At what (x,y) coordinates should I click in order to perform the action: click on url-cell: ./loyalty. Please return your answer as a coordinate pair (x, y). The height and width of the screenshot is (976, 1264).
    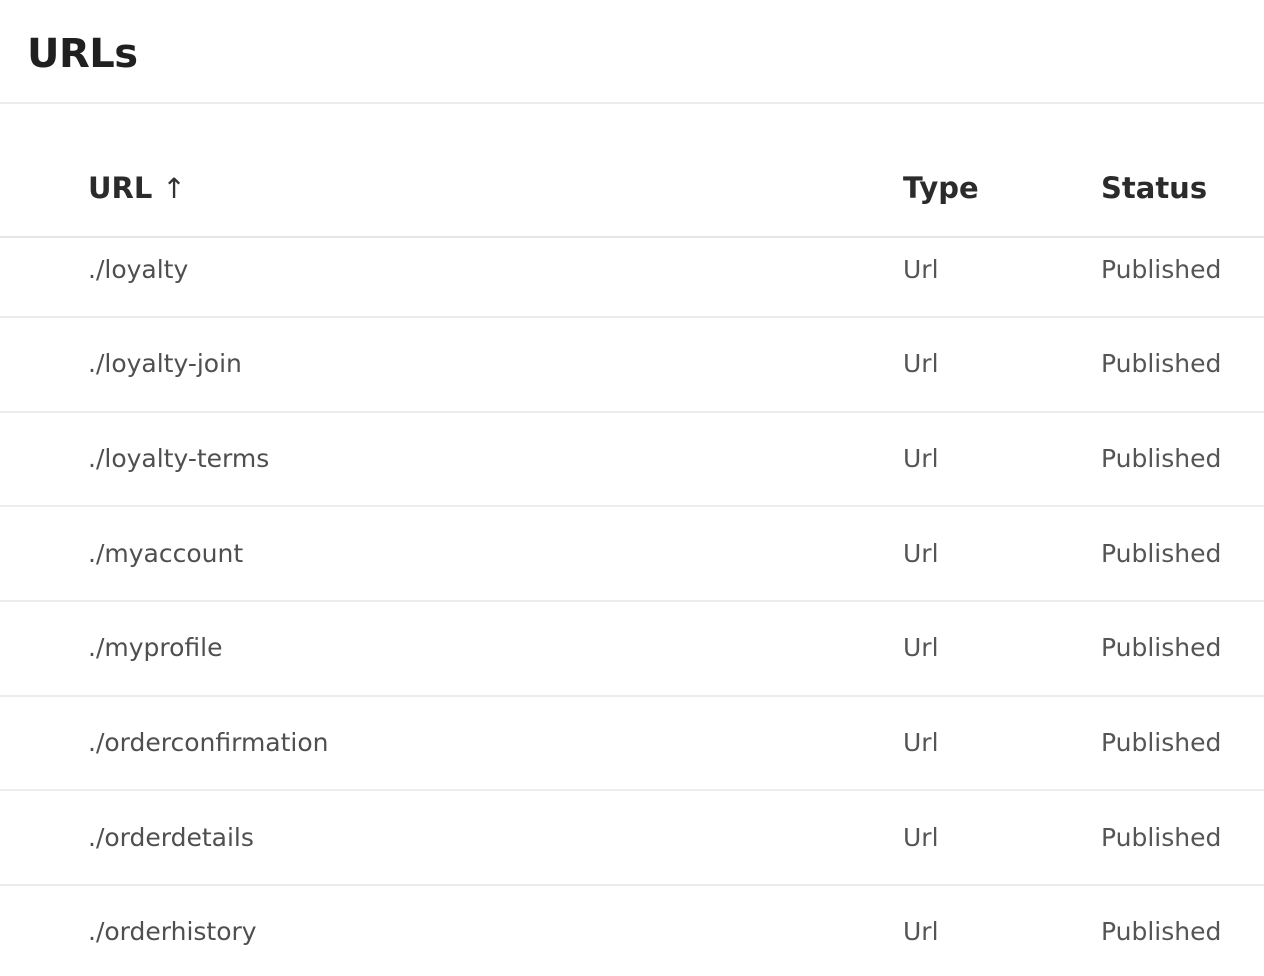
    Looking at the image, I should click on (138, 270).